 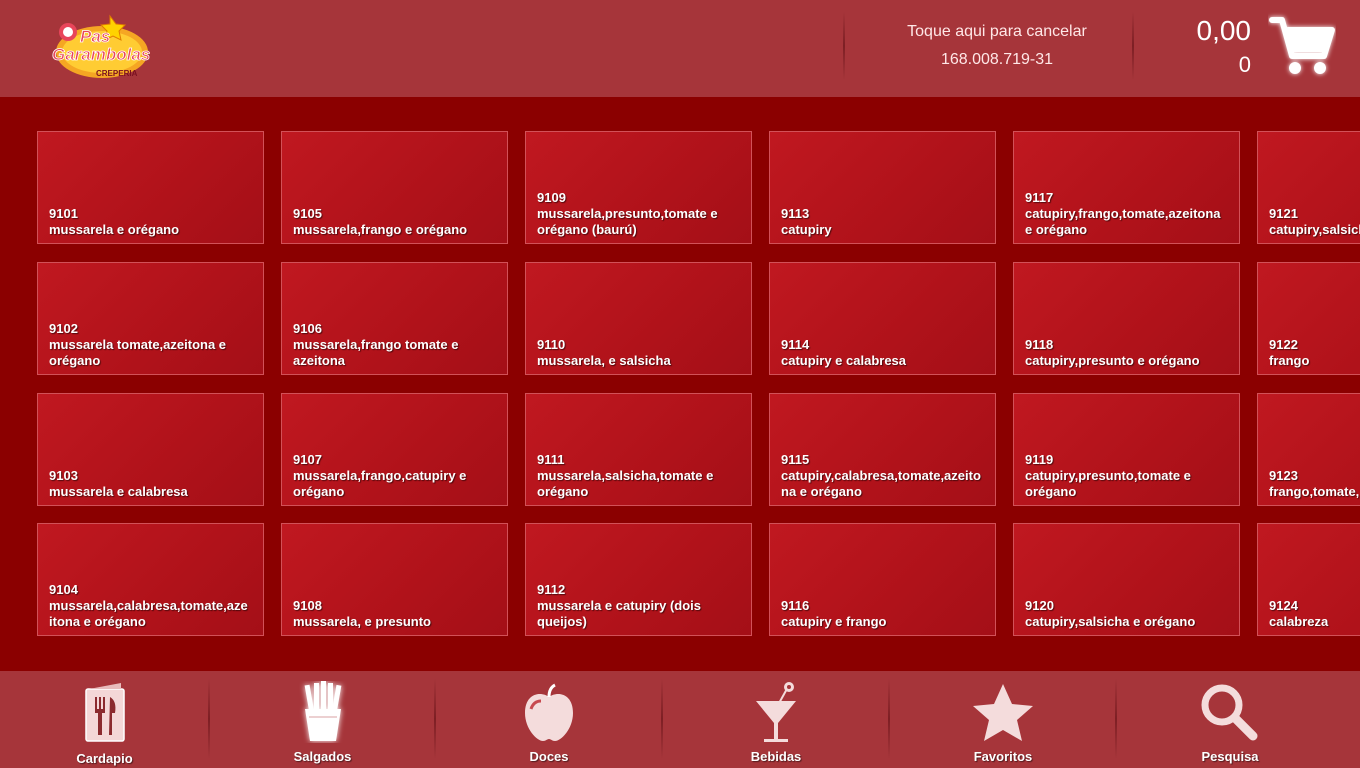 I want to click on nav-item-doces: Doces, so click(x=549, y=719).